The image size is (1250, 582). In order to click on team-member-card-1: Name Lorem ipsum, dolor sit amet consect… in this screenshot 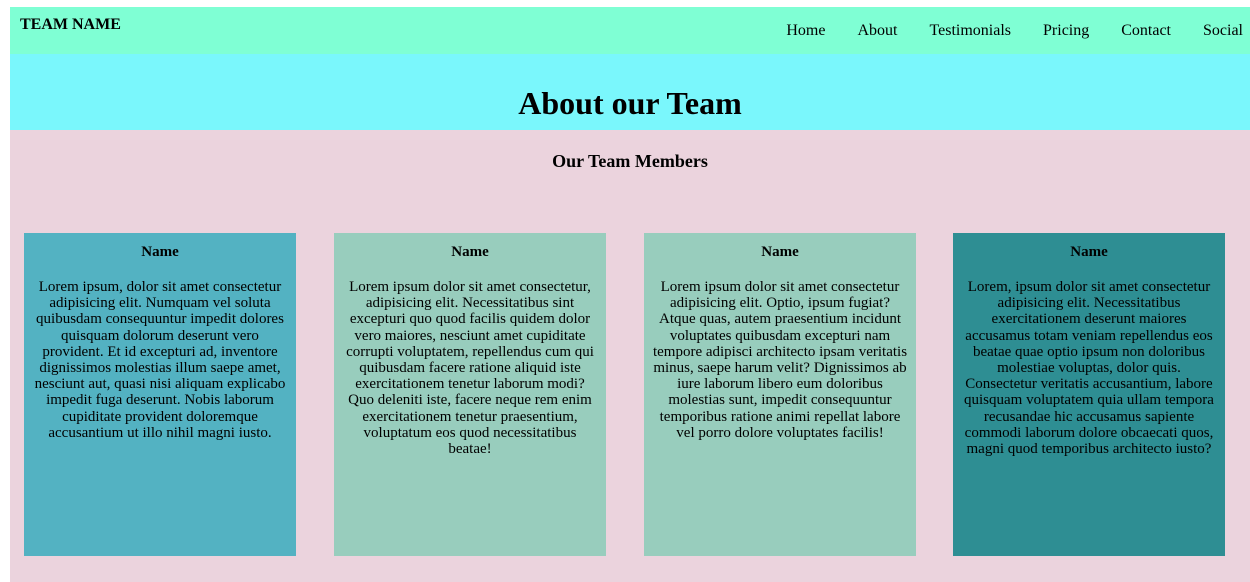, I will do `click(160, 394)`.